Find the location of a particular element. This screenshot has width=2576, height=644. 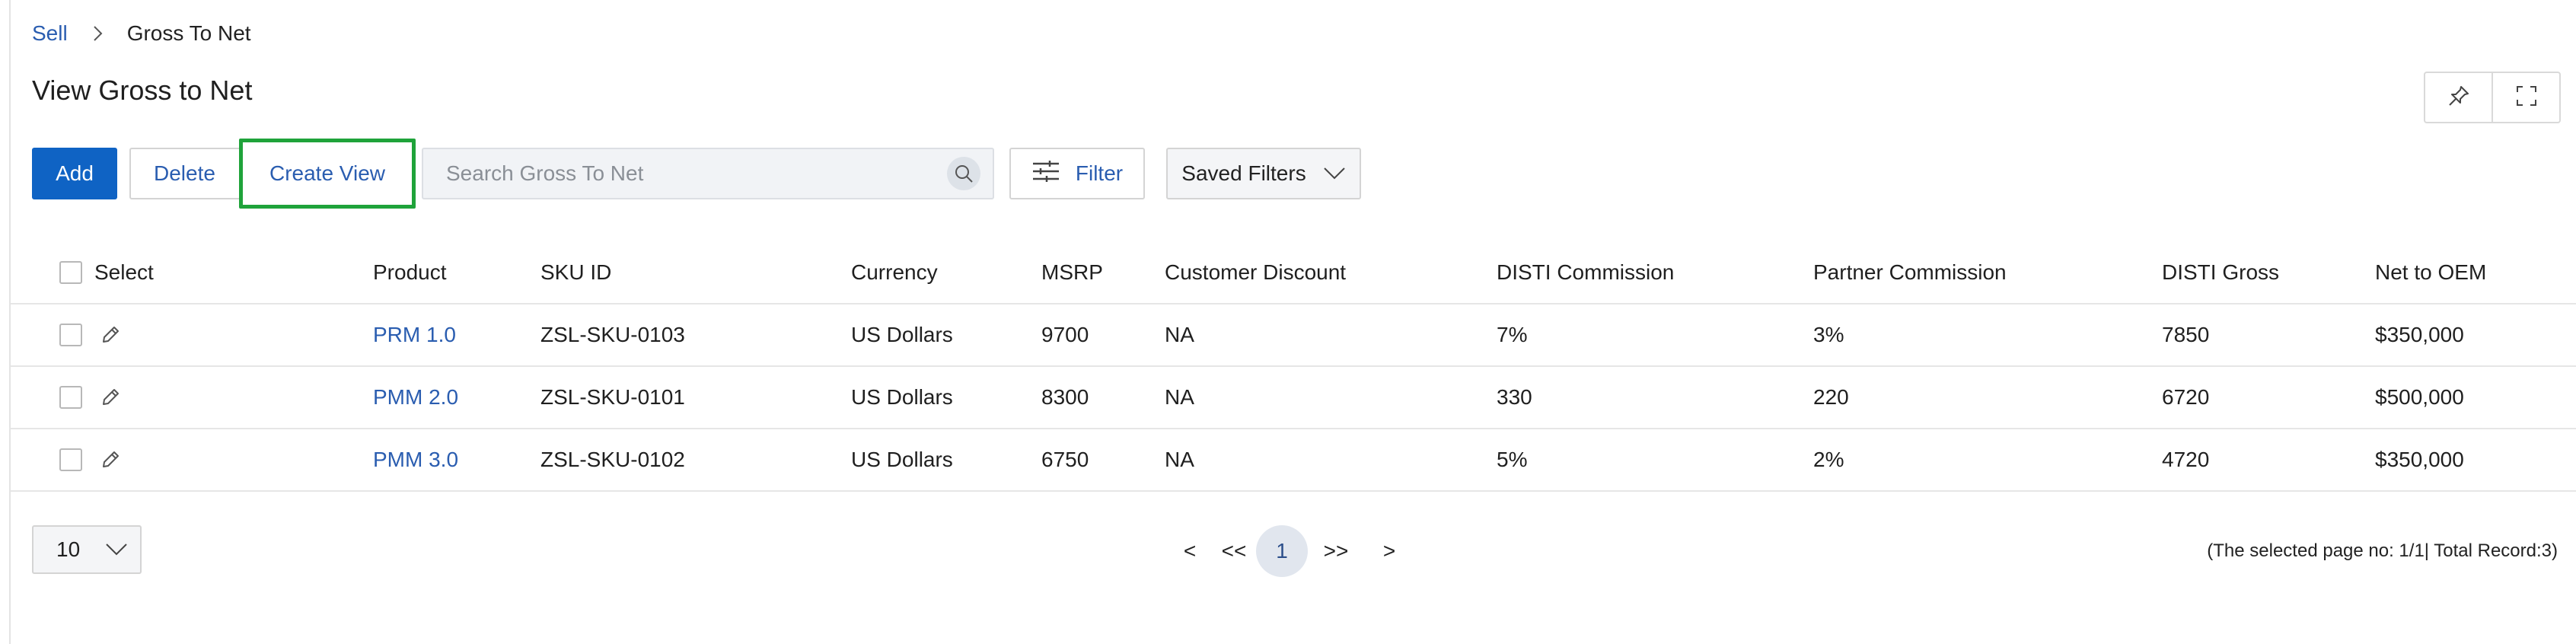

view-controls is located at coordinates (2493, 97).